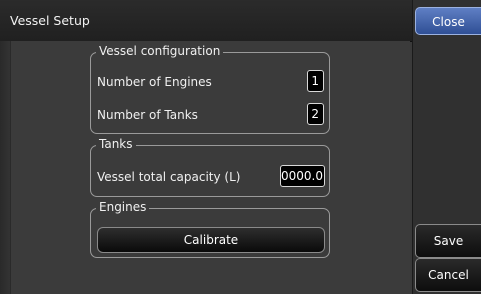  I want to click on left-edge, so click(5, 167).